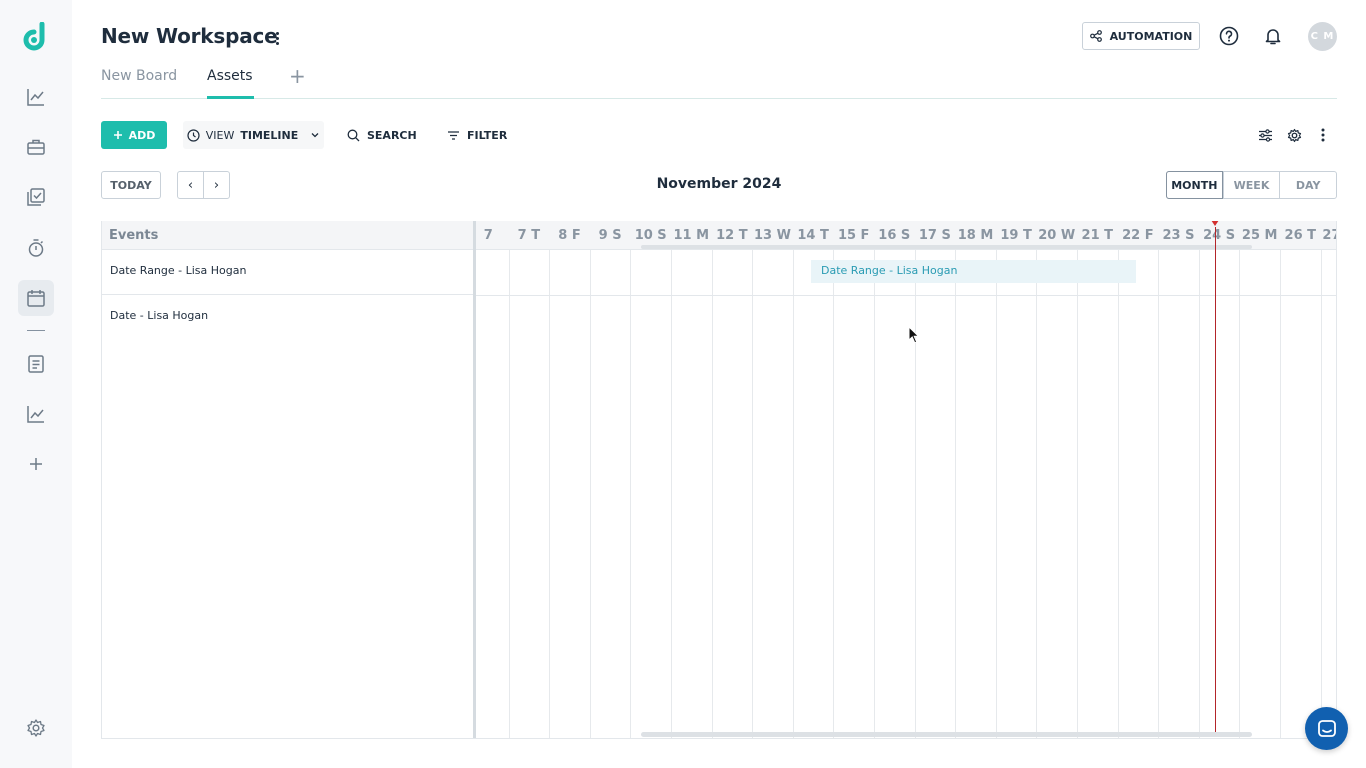 The height and width of the screenshot is (768, 1366). Describe the element at coordinates (813, 235) in the screenshot. I see `day-header-label: 14 T` at that location.